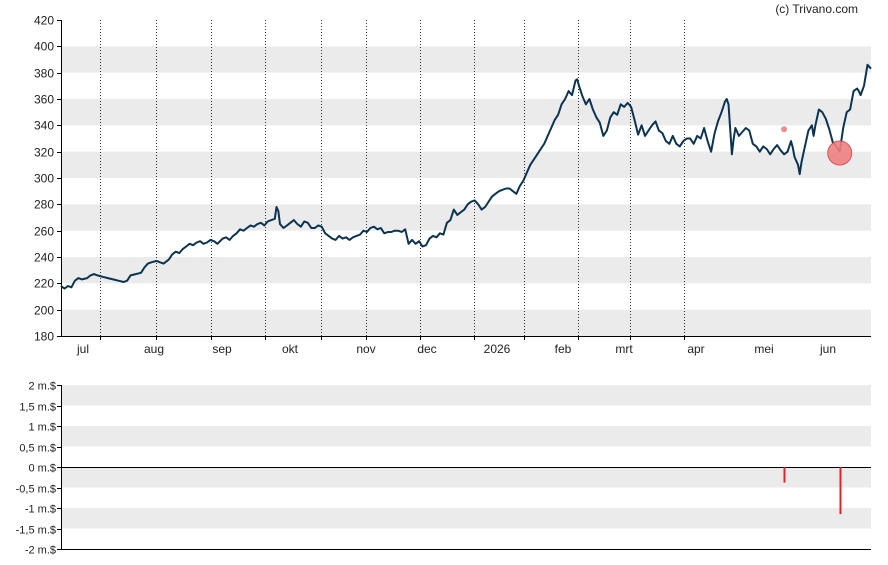  What do you see at coordinates (44, 205) in the screenshot?
I see `y-tick-label: 280` at bounding box center [44, 205].